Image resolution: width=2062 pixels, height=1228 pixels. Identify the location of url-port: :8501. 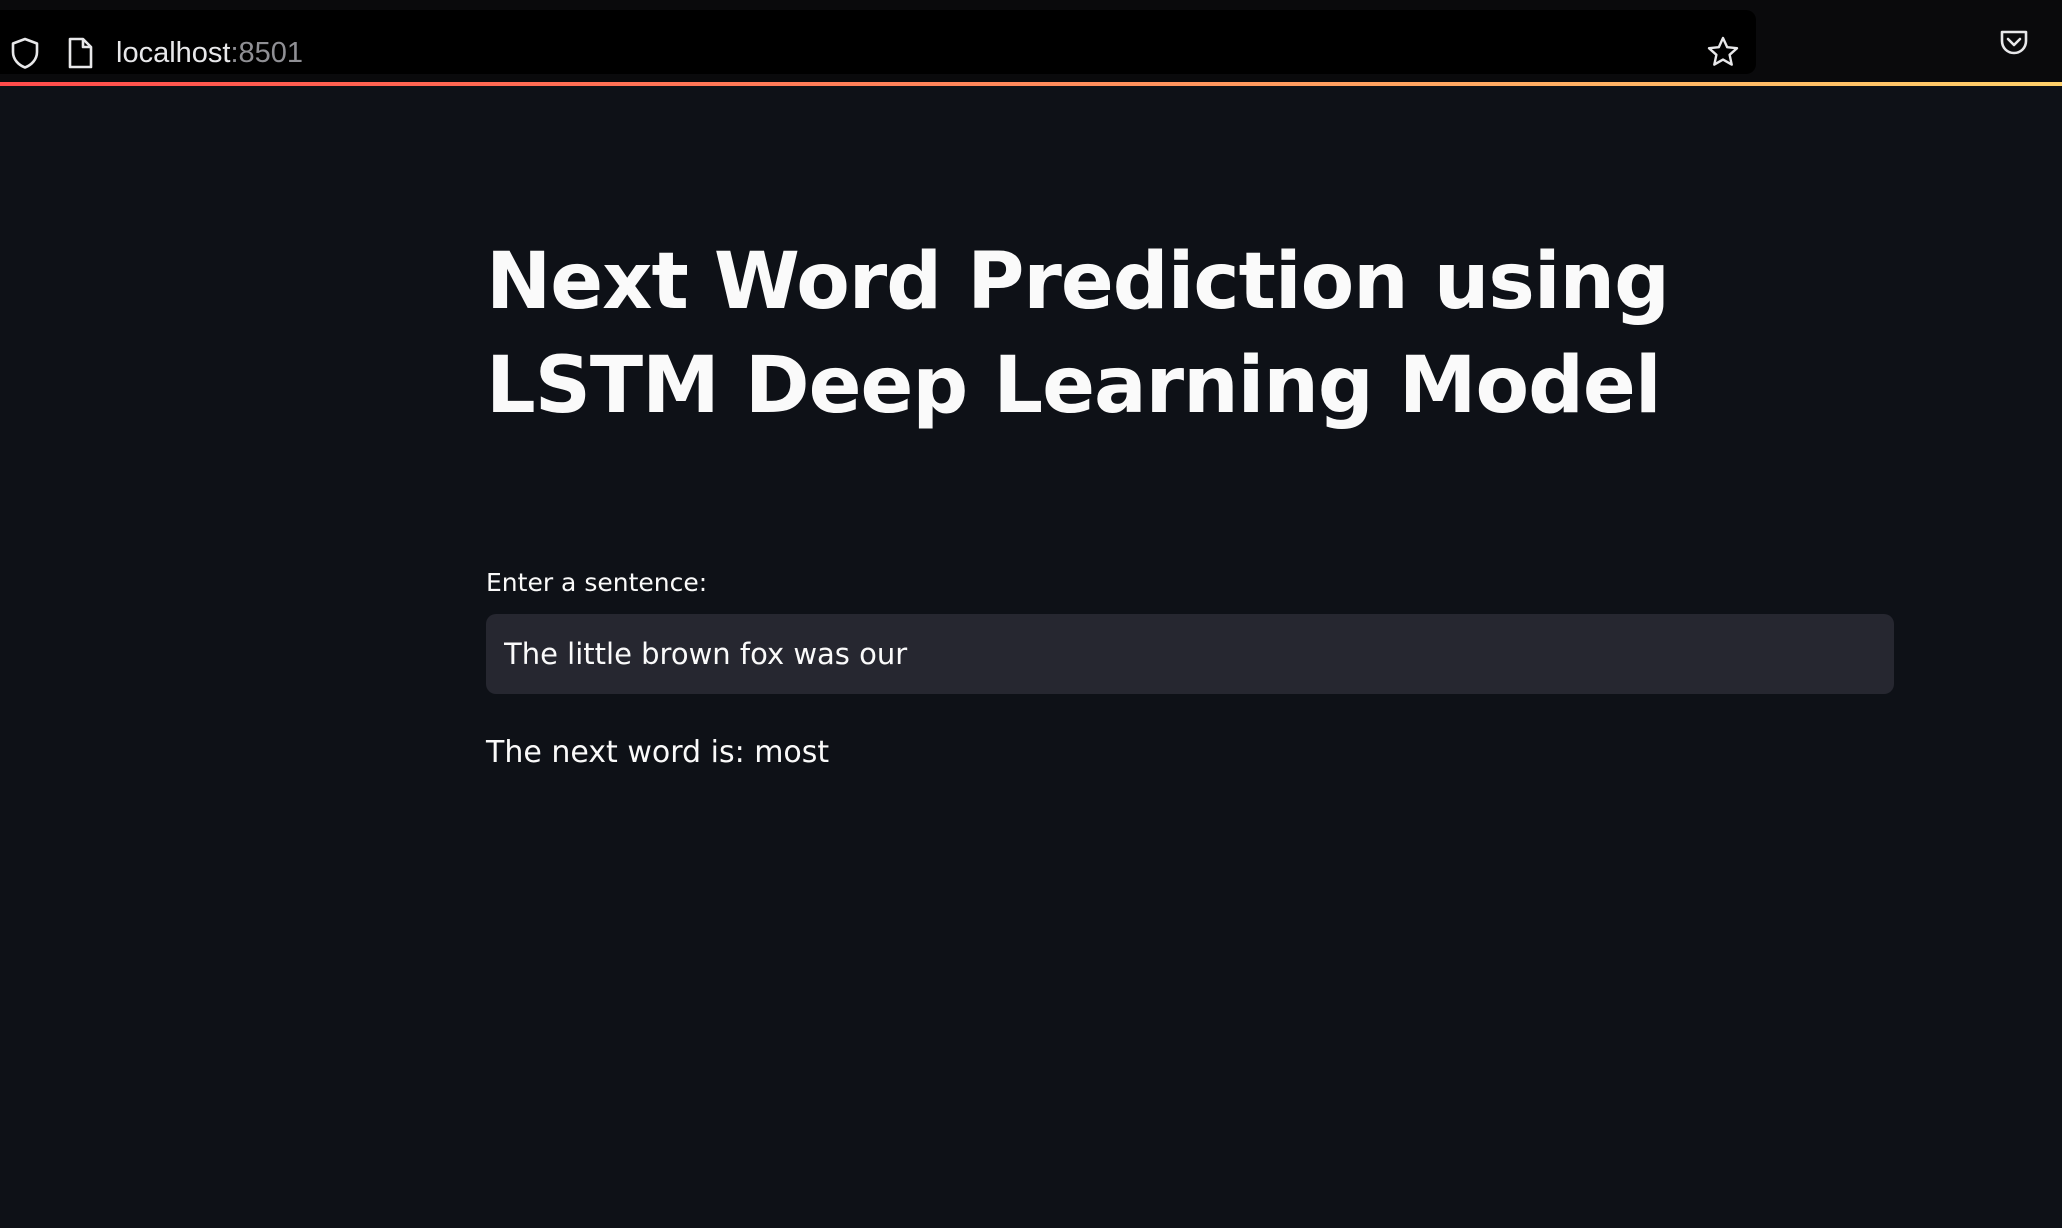
(267, 53).